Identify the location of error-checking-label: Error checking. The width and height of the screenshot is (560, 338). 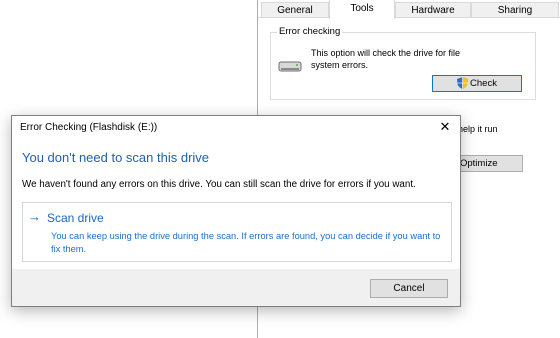
(310, 31).